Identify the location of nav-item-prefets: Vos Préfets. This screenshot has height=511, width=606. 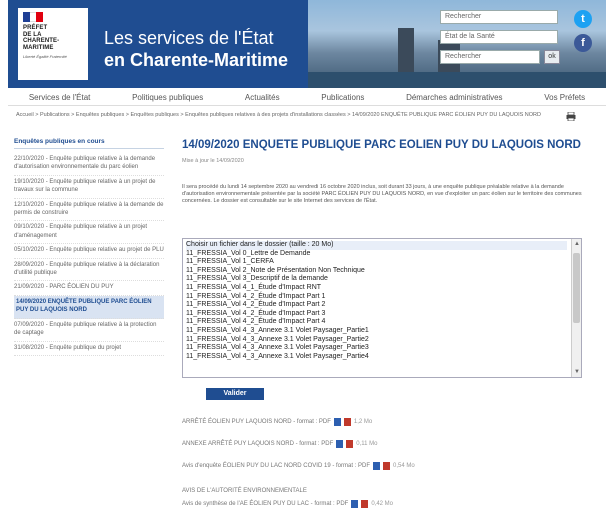
(564, 97).